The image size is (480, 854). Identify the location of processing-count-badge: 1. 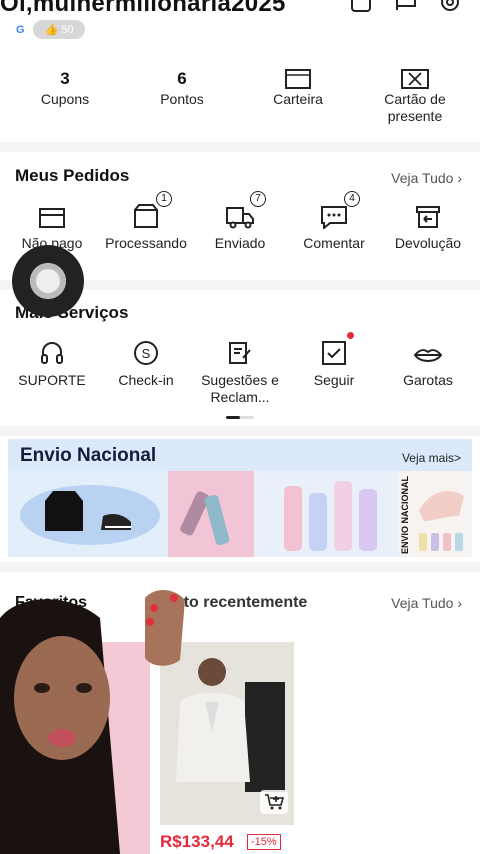
(164, 199).